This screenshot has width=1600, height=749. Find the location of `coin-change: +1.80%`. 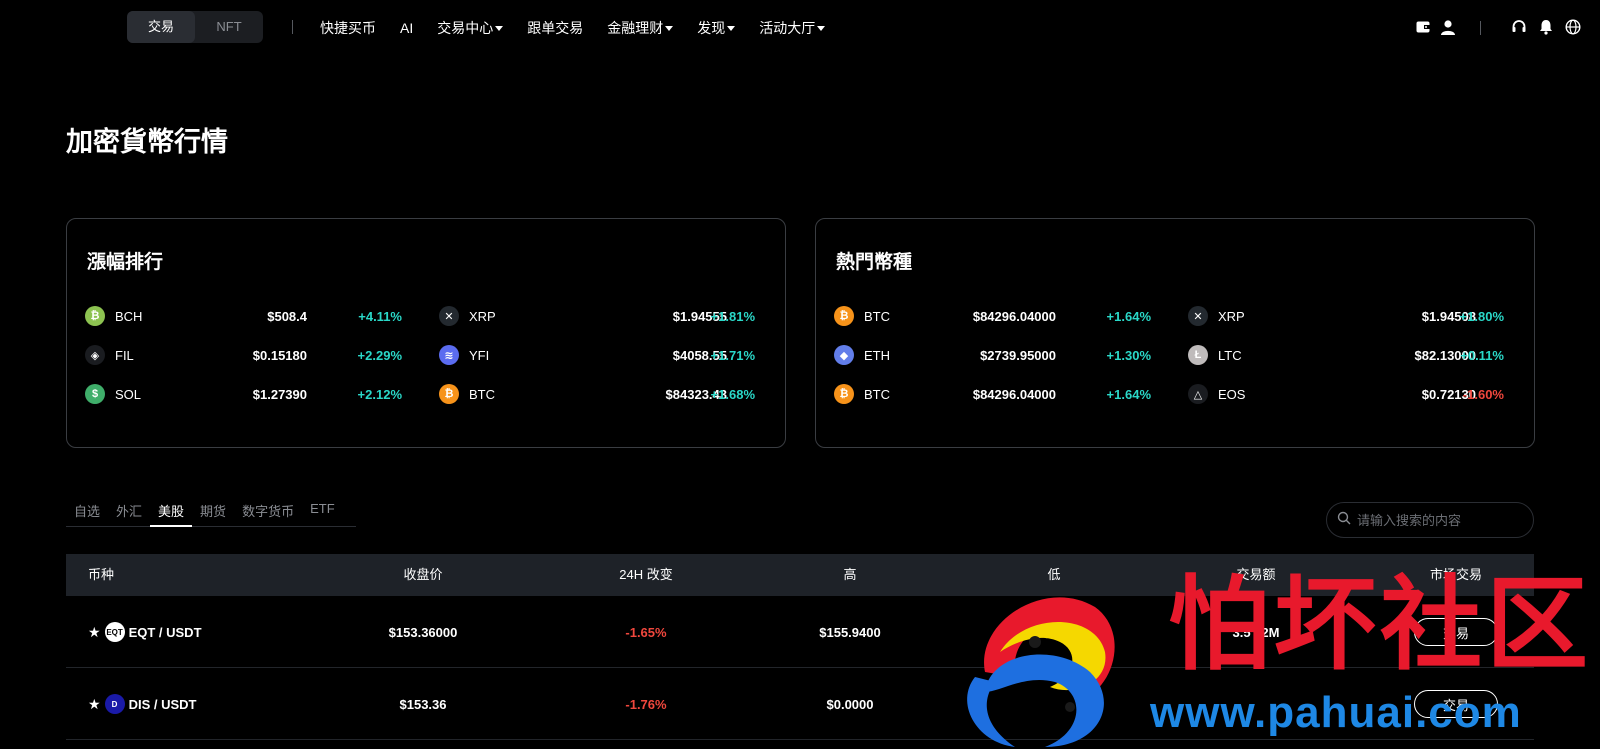

coin-change: +1.80% is located at coordinates (1481, 316).